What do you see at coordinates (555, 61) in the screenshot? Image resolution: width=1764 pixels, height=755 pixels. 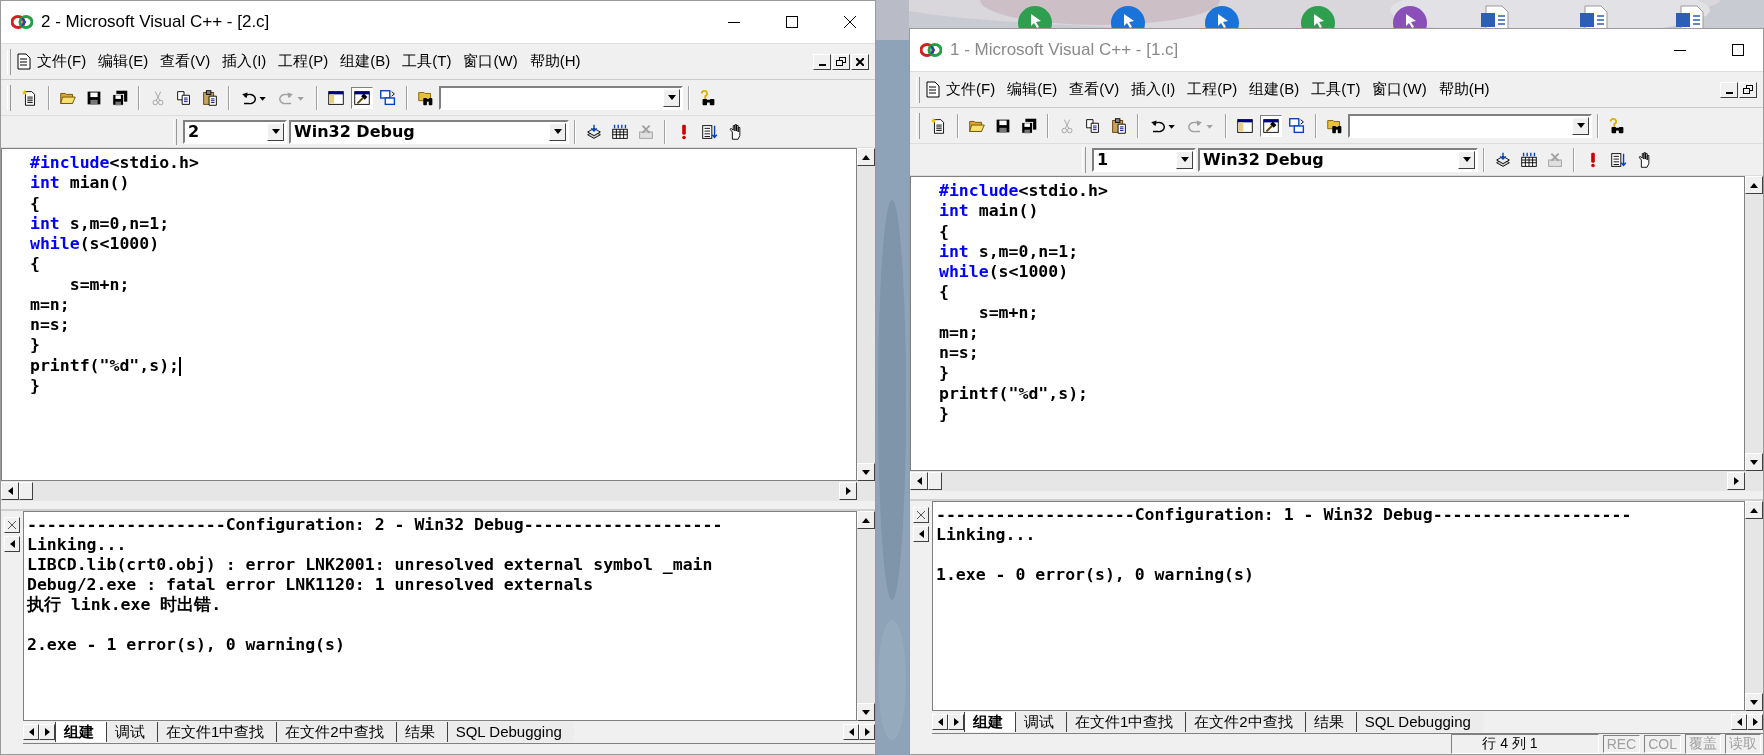 I see `menu-item: 帮助(H)` at bounding box center [555, 61].